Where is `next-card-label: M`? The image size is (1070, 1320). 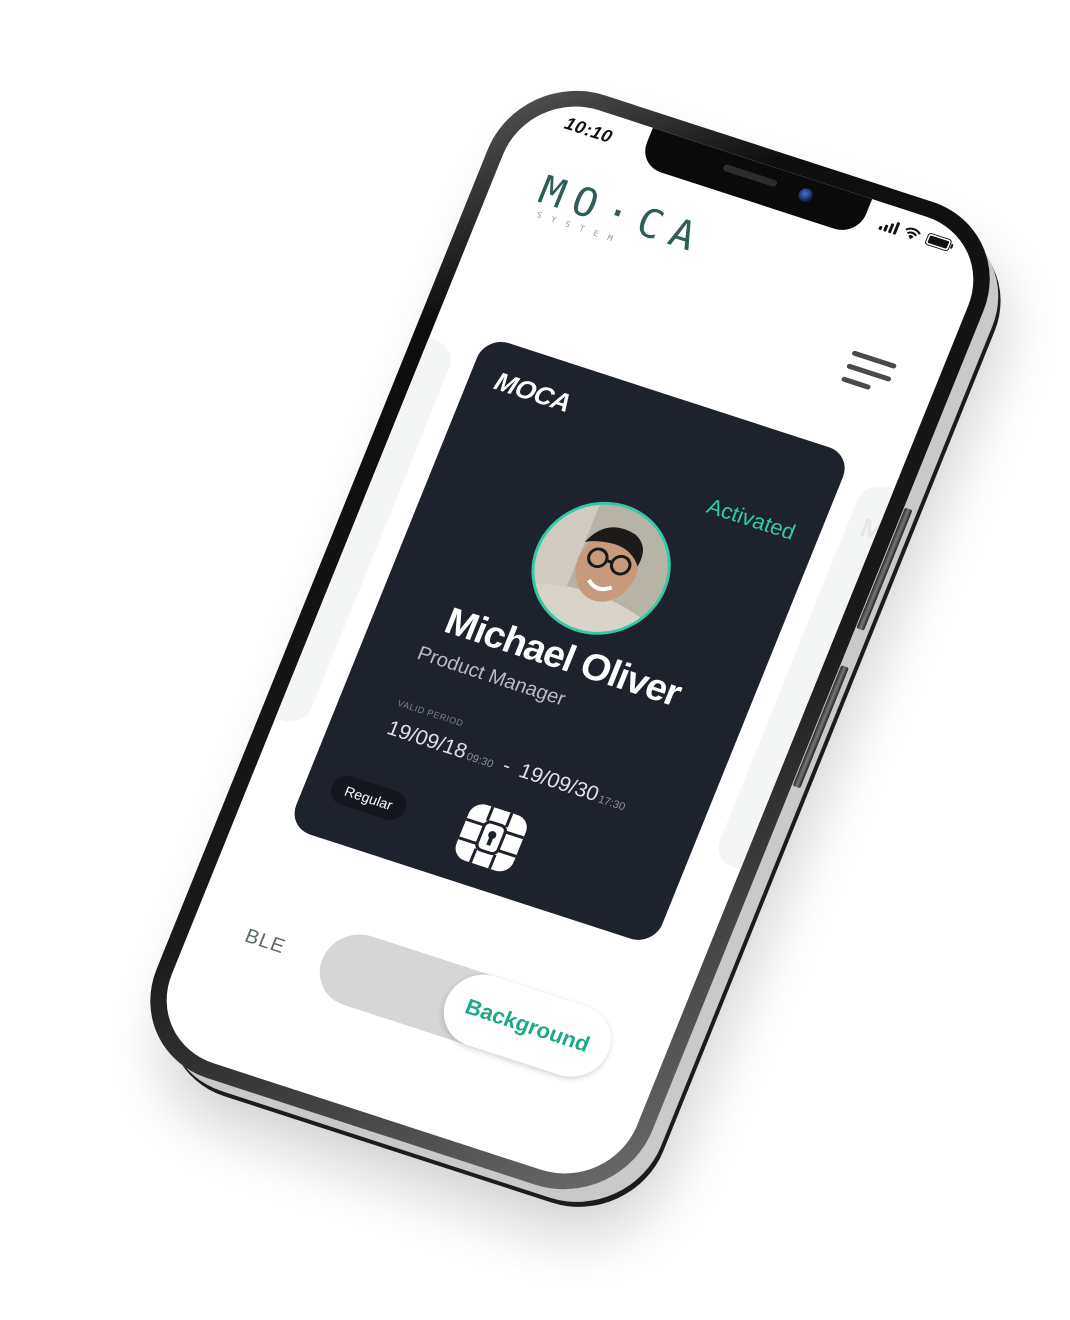
next-card-label: M is located at coordinates (872, 529).